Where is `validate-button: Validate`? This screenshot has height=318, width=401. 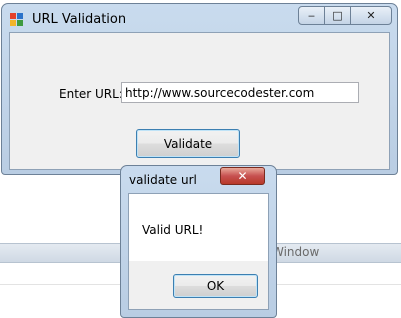
validate-button: Validate is located at coordinates (188, 143).